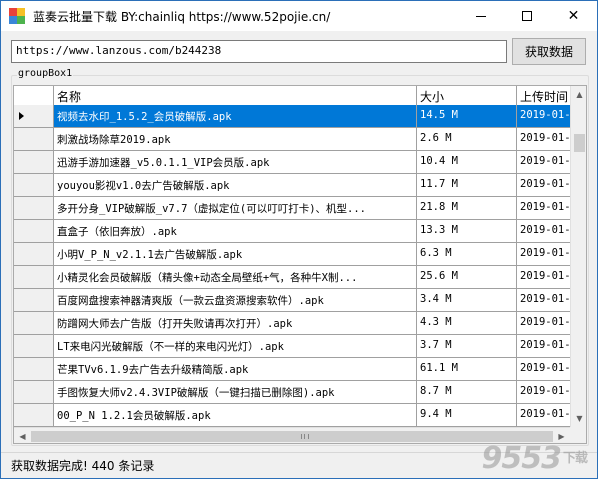 Image resolution: width=598 pixels, height=479 pixels. What do you see at coordinates (467, 139) in the screenshot?
I see `cell-size: 2.6 M` at bounding box center [467, 139].